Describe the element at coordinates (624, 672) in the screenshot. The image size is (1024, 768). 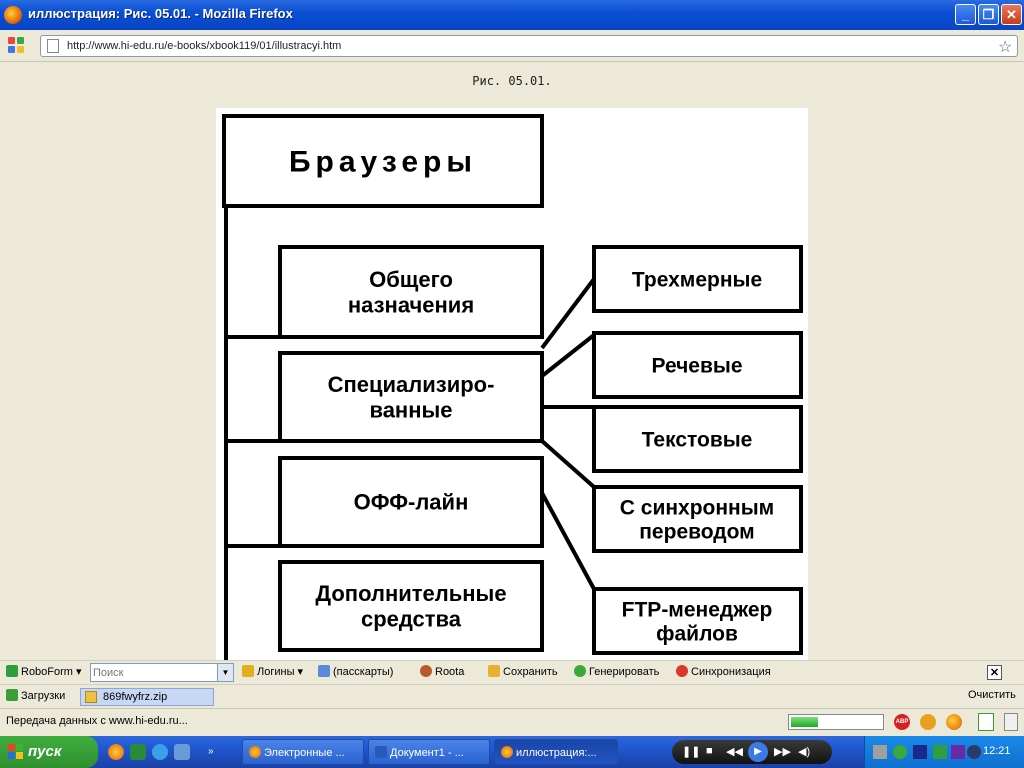
I see `generate-label: Генерировать` at that location.